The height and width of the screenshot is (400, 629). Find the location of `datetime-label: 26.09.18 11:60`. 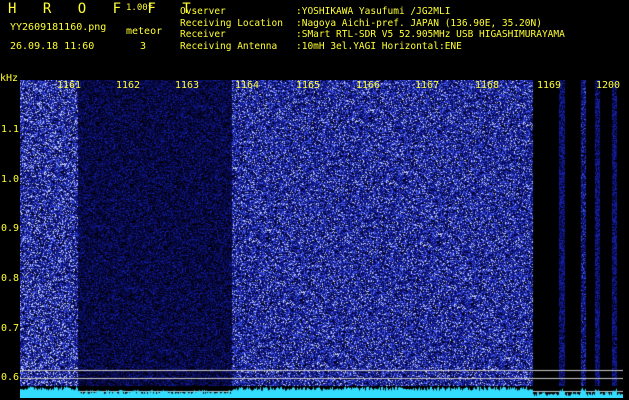

datetime-label: 26.09.18 11:60 is located at coordinates (52, 46).